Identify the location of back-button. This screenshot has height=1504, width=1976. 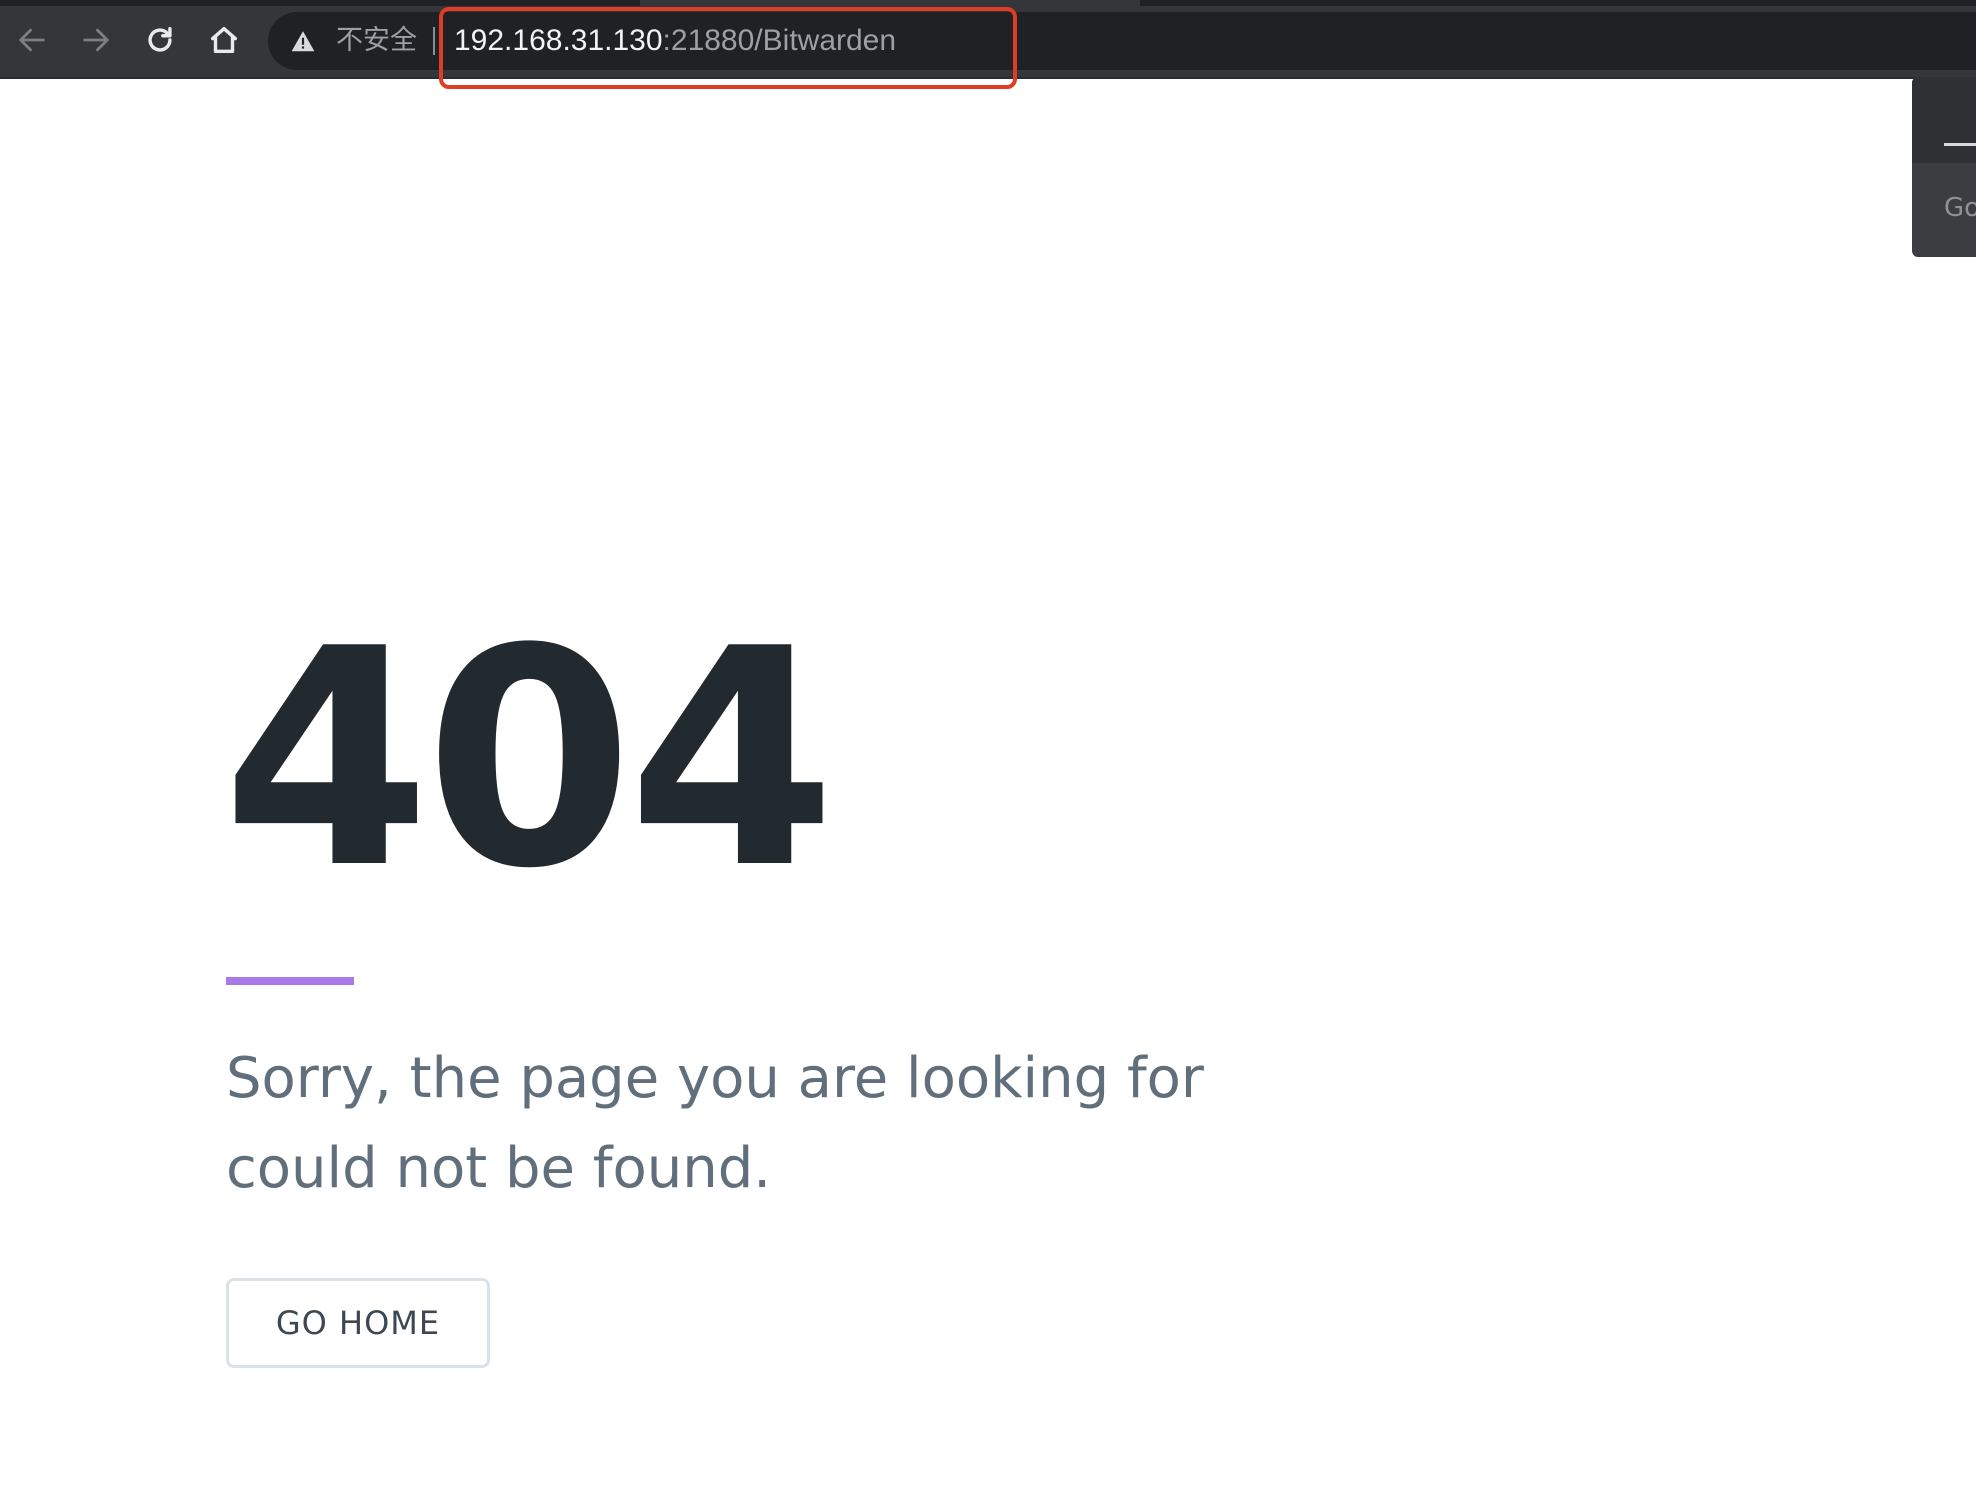
(32, 40).